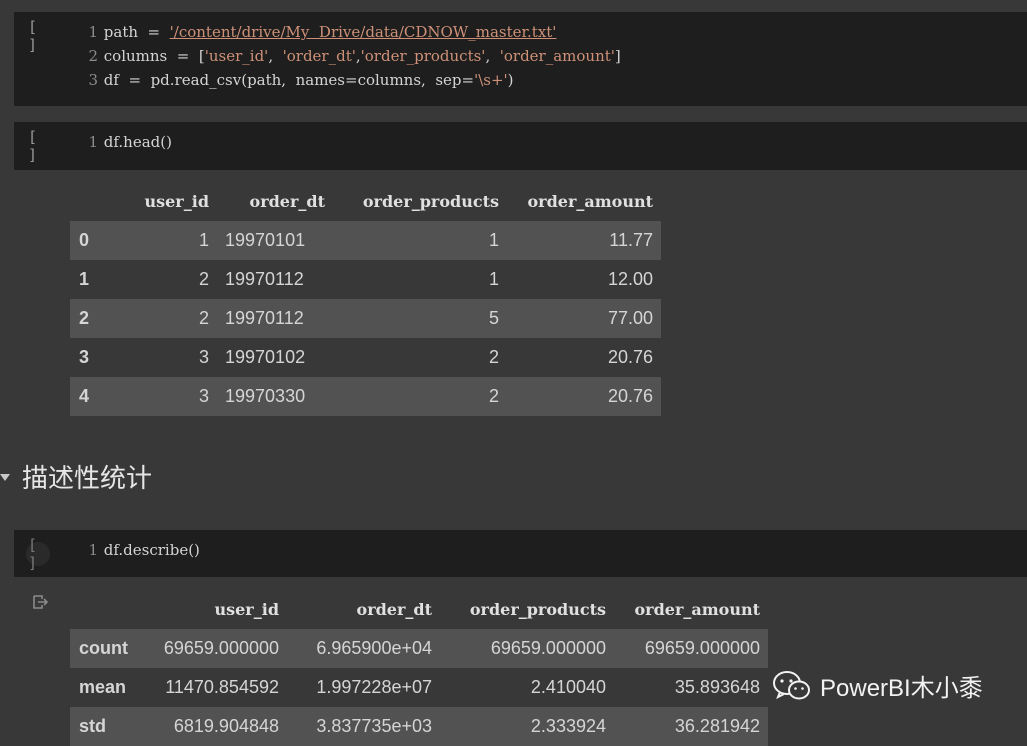 The height and width of the screenshot is (746, 1027). Describe the element at coordinates (89, 240) in the screenshot. I see `row-index: 0` at that location.